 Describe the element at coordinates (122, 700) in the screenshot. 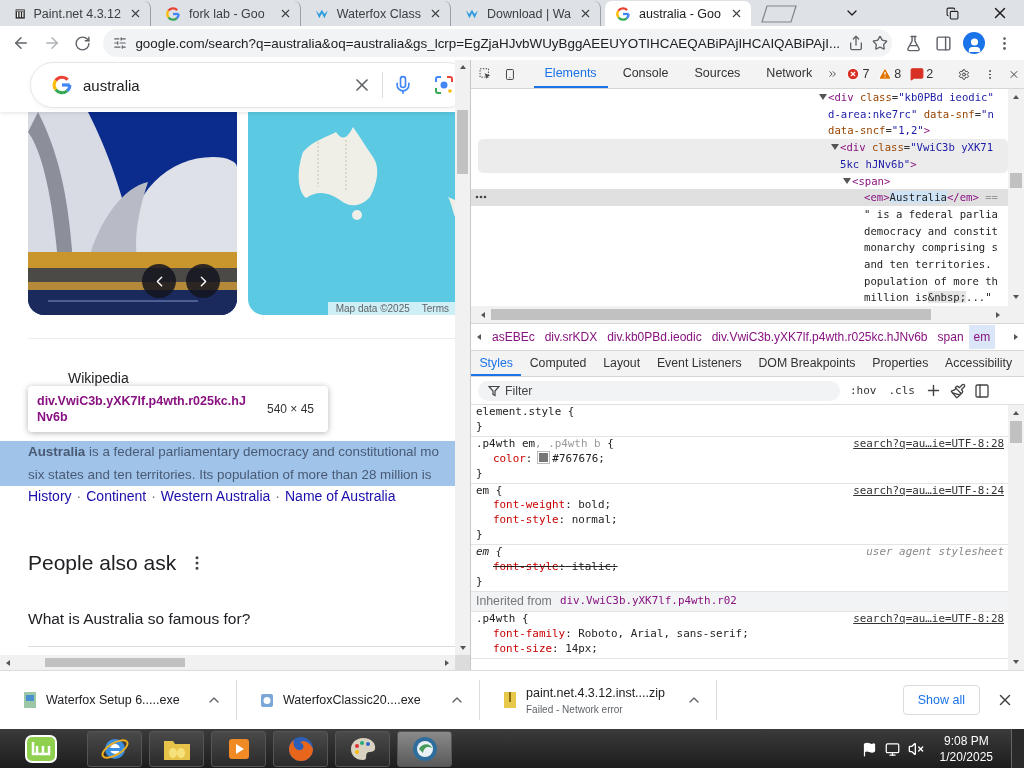

I see `download-name: Waterfox Setup 6.....exe` at that location.